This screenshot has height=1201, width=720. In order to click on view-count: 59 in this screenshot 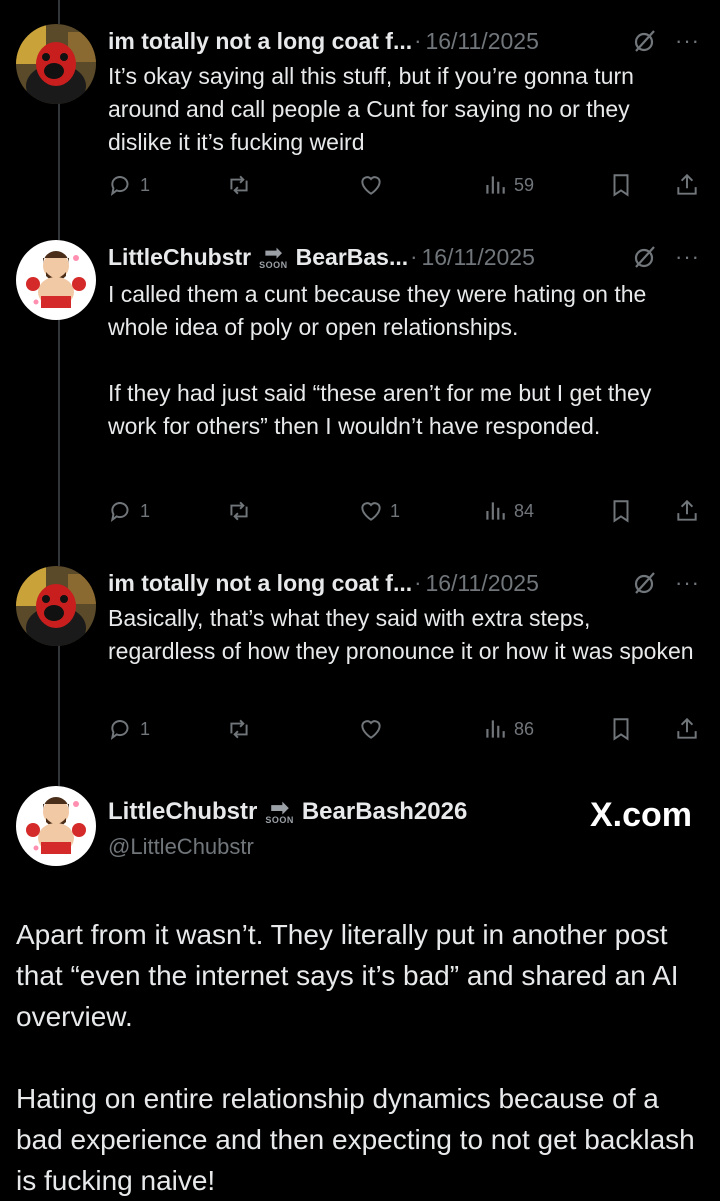, I will do `click(524, 184)`.